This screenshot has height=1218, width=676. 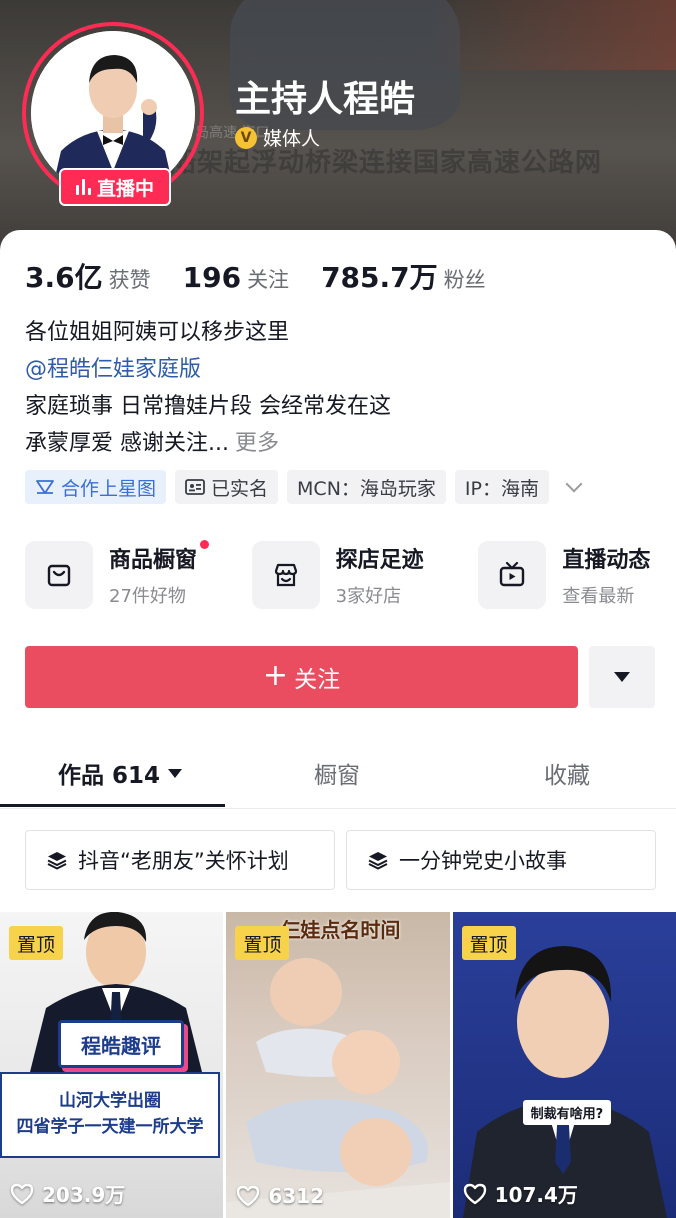 What do you see at coordinates (110, 1115) in the screenshot?
I see `video-caption-box: 山河大学出圈 四省学子一天建一所大学` at bounding box center [110, 1115].